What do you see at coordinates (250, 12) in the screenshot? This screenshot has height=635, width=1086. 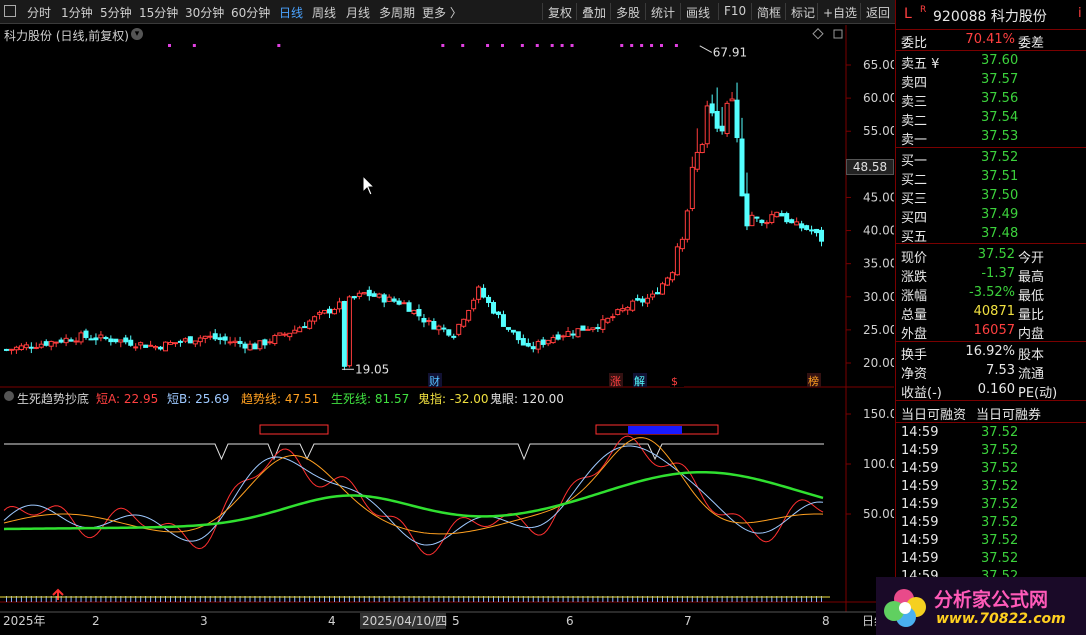 I see `period-tab-5: 60分钟` at bounding box center [250, 12].